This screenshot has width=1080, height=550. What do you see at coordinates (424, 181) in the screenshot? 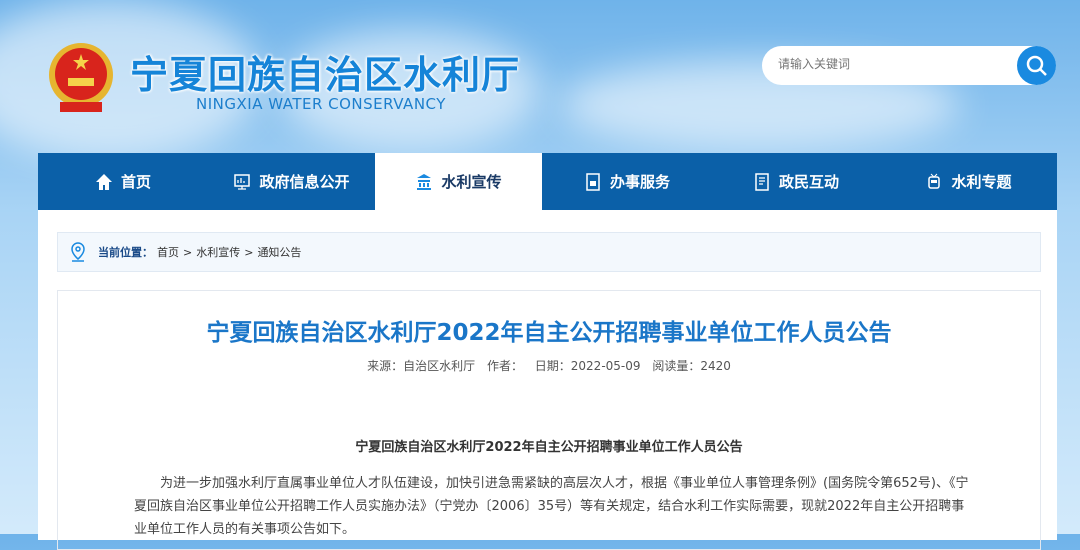
I see `building-icon` at bounding box center [424, 181].